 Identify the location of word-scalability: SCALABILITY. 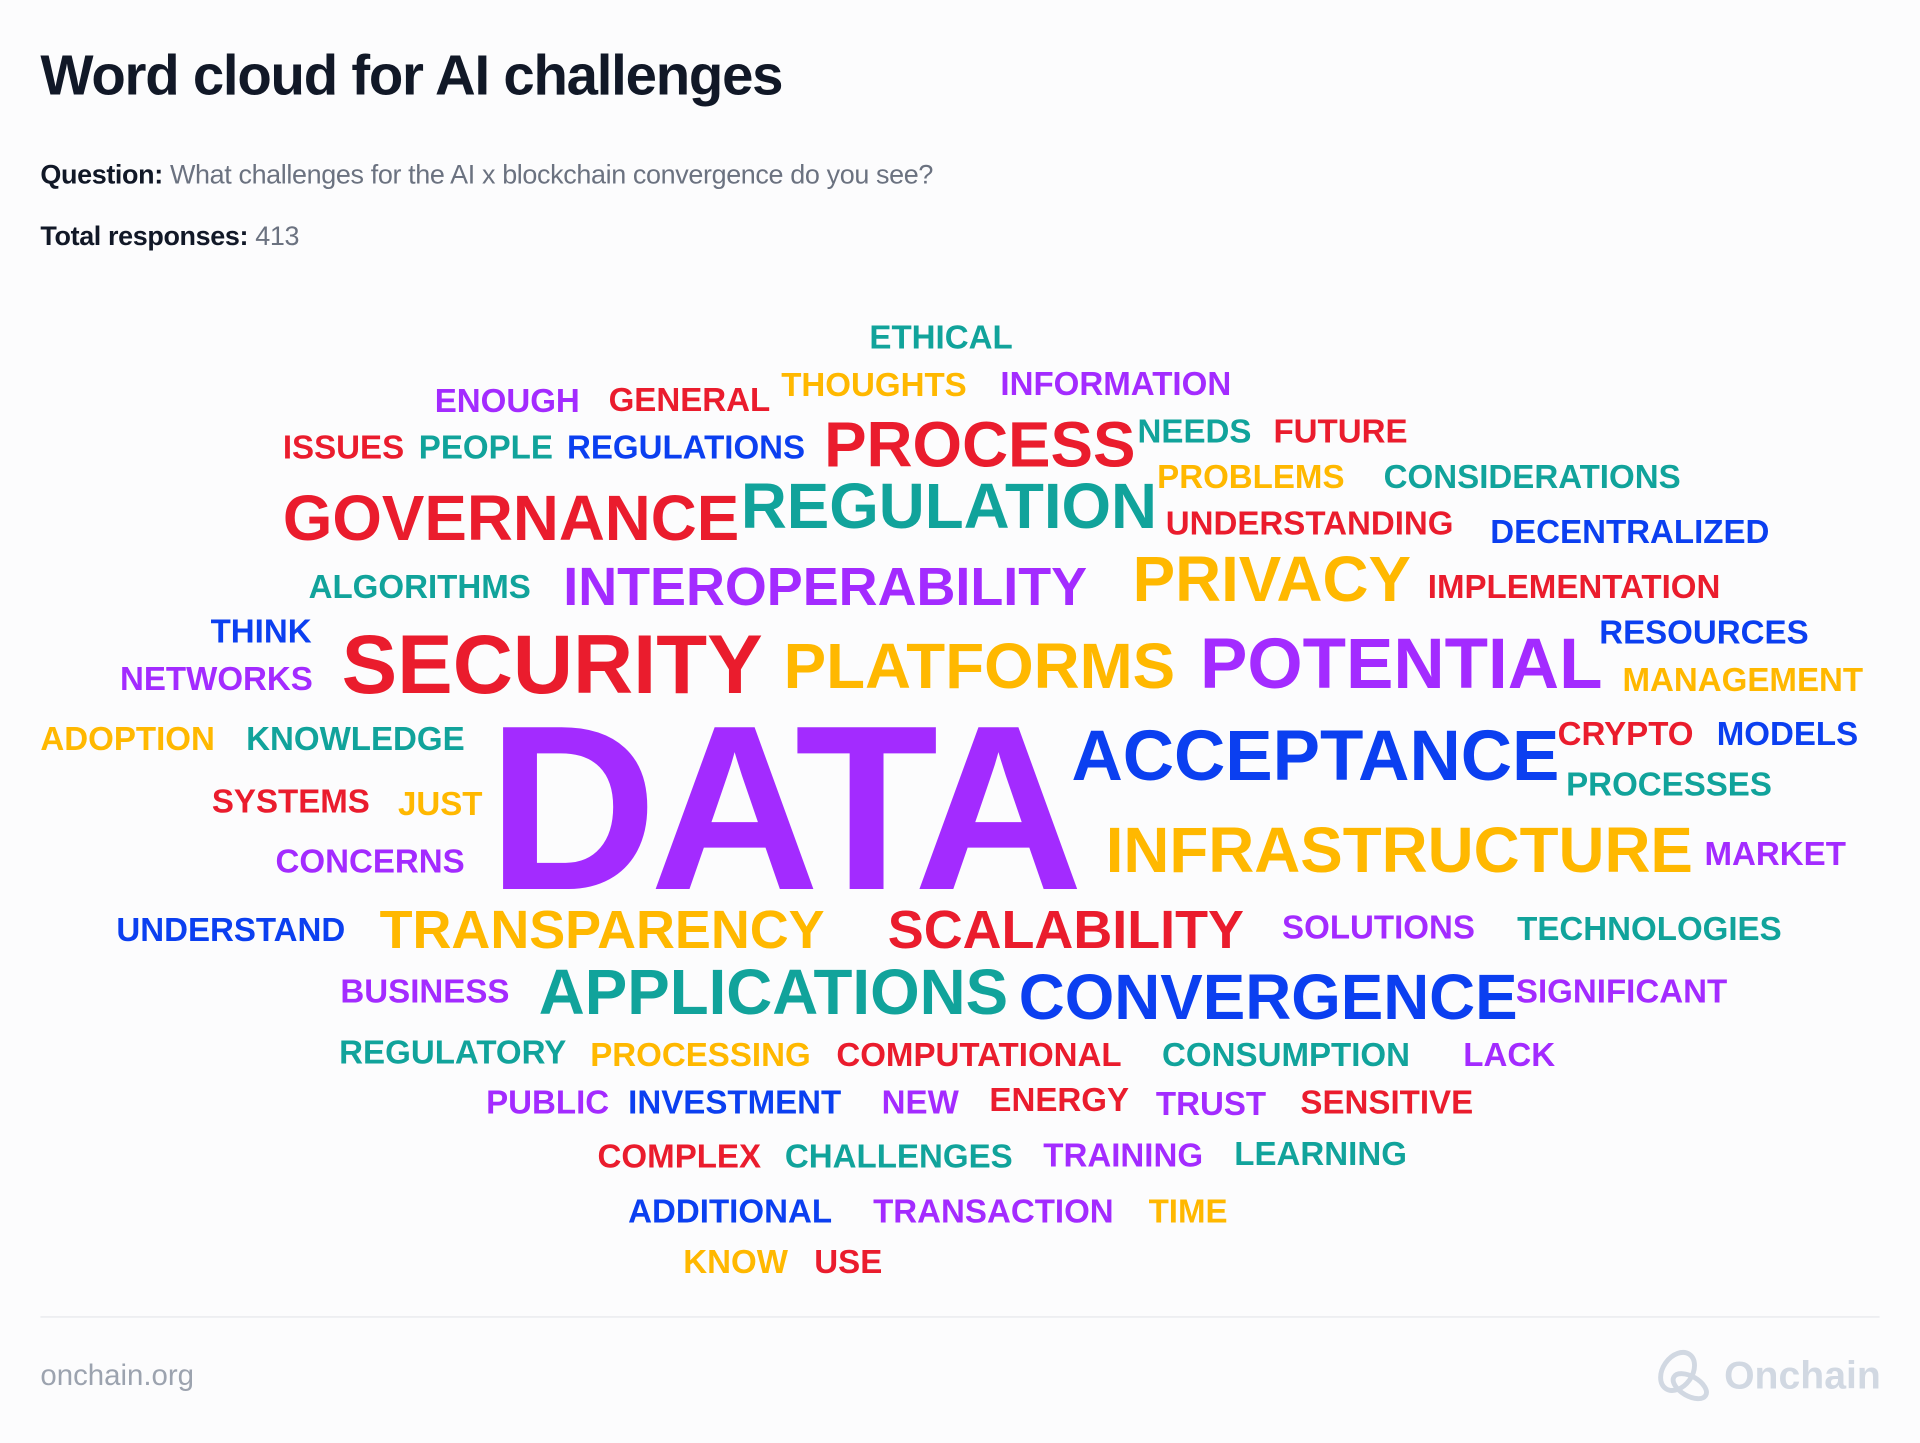
(1065, 930).